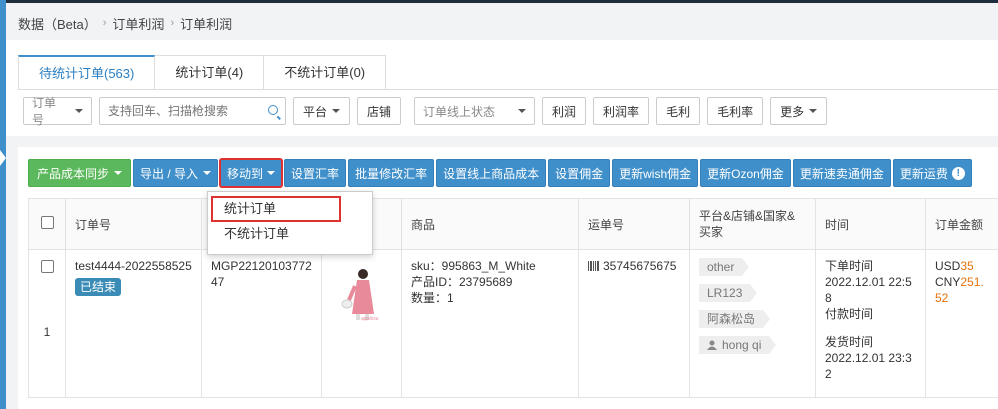 The image size is (998, 409). What do you see at coordinates (655, 173) in the screenshot?
I see `update-wish-button: 更新wish佣金` at bounding box center [655, 173].